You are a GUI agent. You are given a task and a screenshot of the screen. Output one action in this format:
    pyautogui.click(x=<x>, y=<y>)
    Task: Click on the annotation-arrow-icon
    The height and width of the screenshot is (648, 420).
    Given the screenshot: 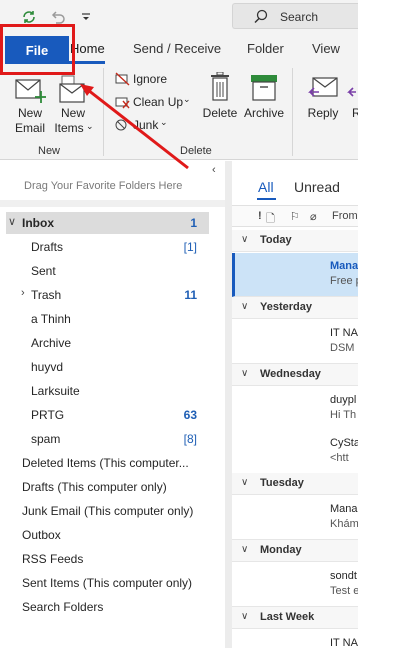 What is the action you would take?
    pyautogui.click(x=134, y=127)
    